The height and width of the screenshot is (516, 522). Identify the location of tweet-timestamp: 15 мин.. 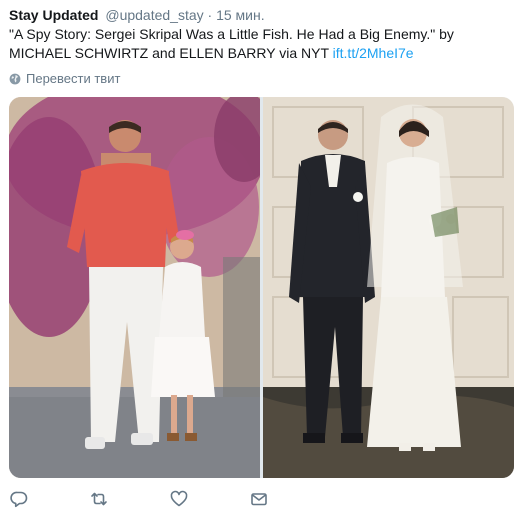
(240, 15).